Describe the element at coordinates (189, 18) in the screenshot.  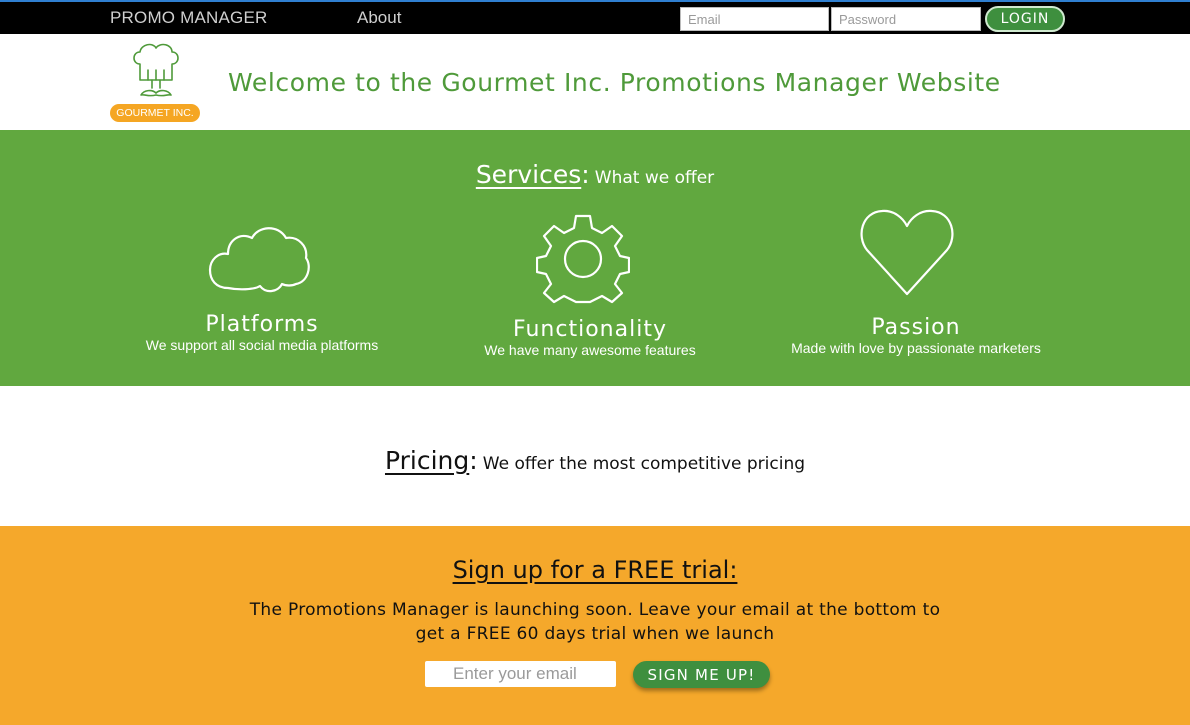
I see `brand-link: PROMO MANAGER` at that location.